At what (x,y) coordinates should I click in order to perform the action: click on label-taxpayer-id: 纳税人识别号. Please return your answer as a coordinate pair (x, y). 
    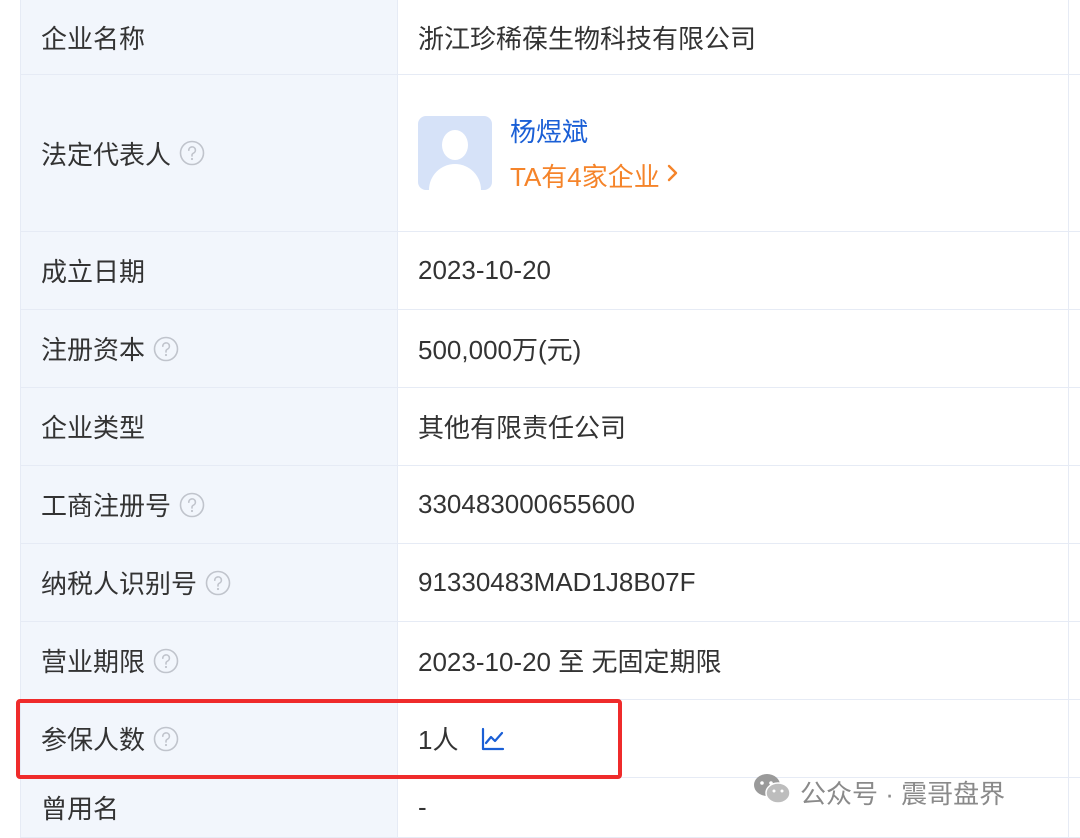
    Looking at the image, I should click on (209, 582).